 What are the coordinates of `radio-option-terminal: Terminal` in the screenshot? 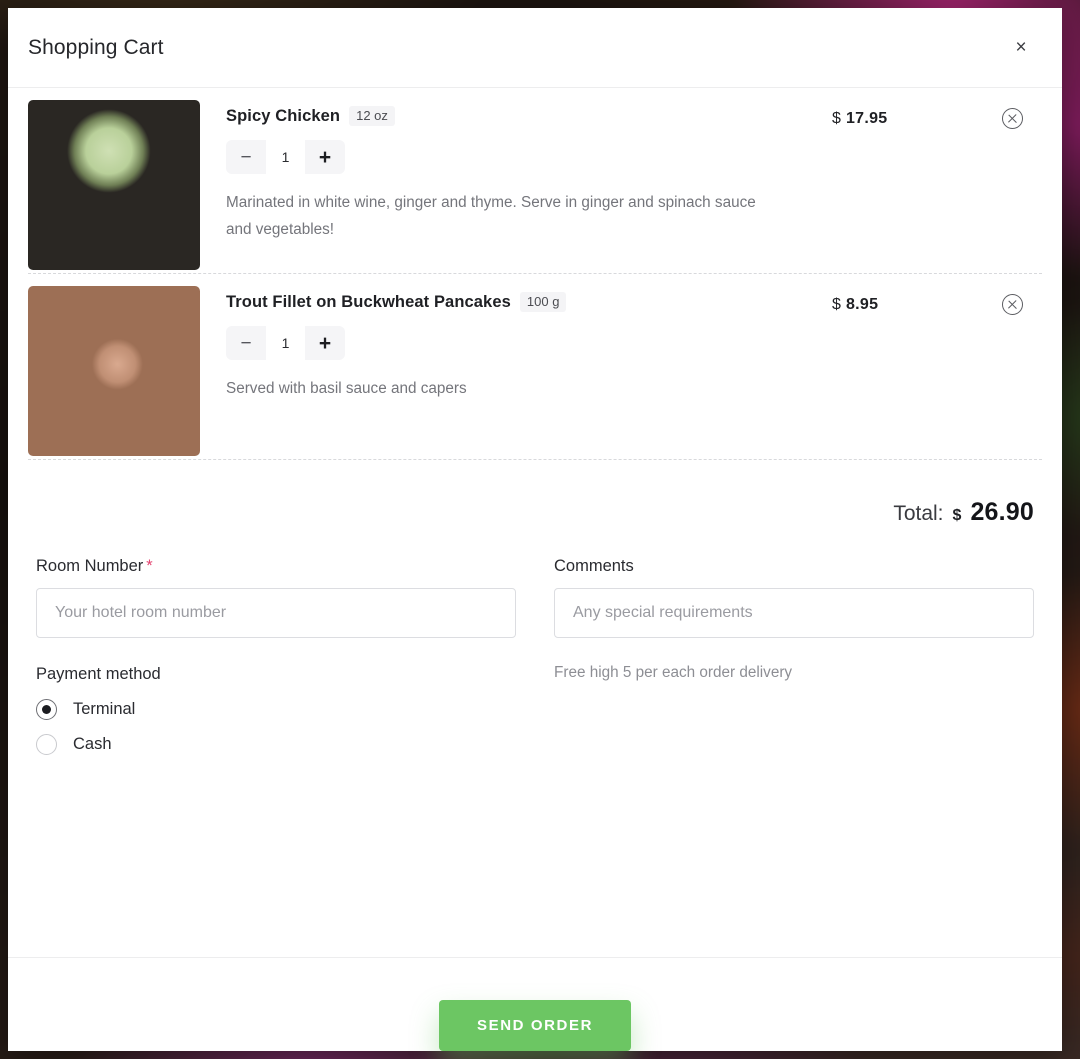 It's located at (276, 709).